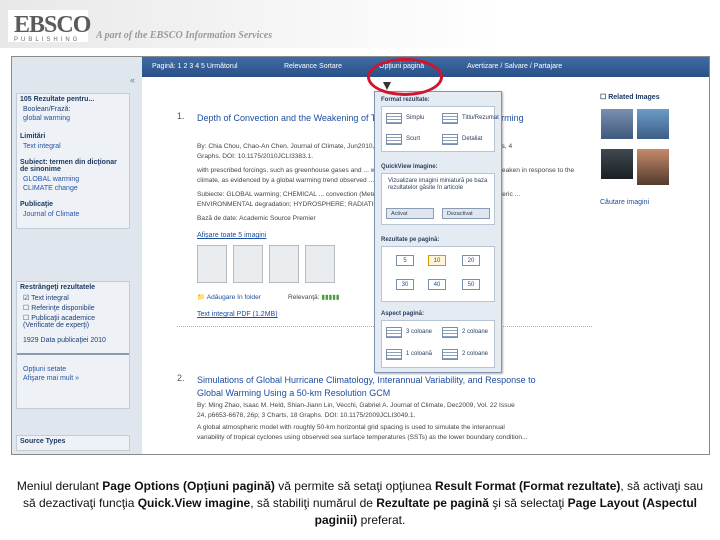 Image resolution: width=720 pixels, height=540 pixels. I want to click on result-format-panel: Simplu Titlu/Rezumat Scurt Detaliat, so click(440, 129).